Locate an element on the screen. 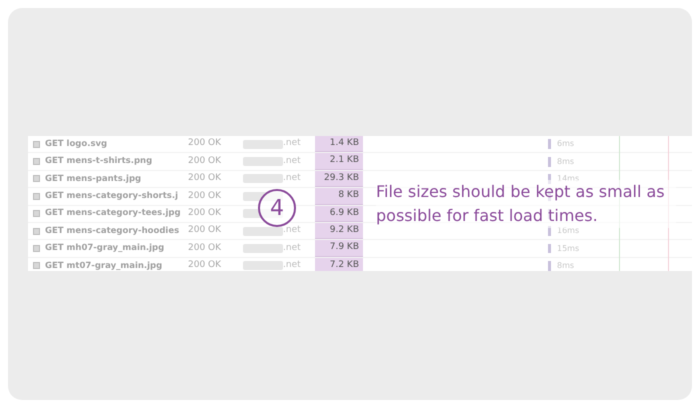  request-name: GET mens-pants.jpg is located at coordinates (93, 179).